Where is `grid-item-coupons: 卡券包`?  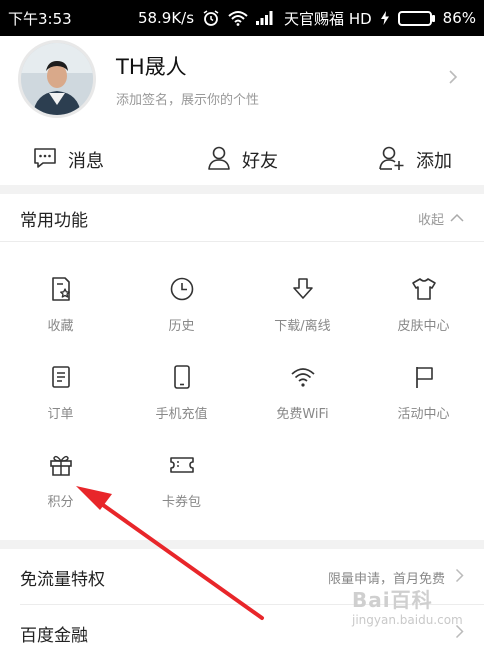
grid-item-coupons: 卡券包 is located at coordinates (181, 484).